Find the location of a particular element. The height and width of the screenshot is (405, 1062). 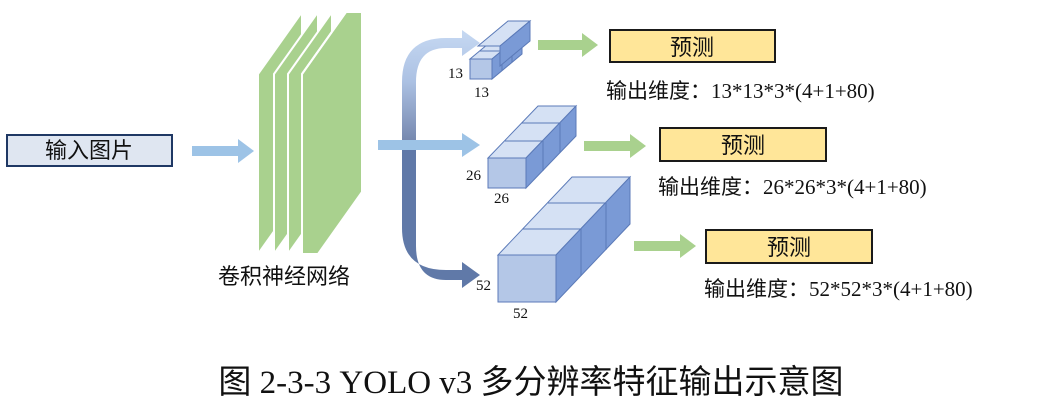

branch-arrow-top is located at coordinates (441, 87).